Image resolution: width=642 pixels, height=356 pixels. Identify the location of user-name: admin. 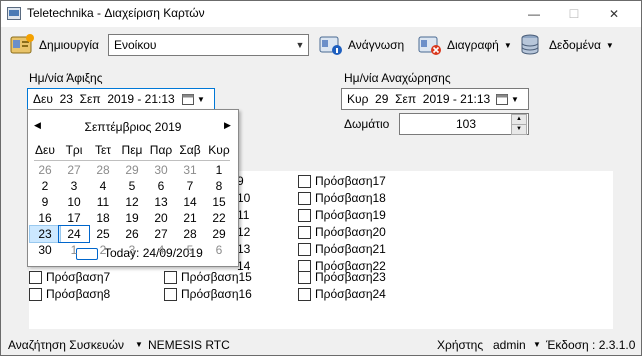
(509, 345).